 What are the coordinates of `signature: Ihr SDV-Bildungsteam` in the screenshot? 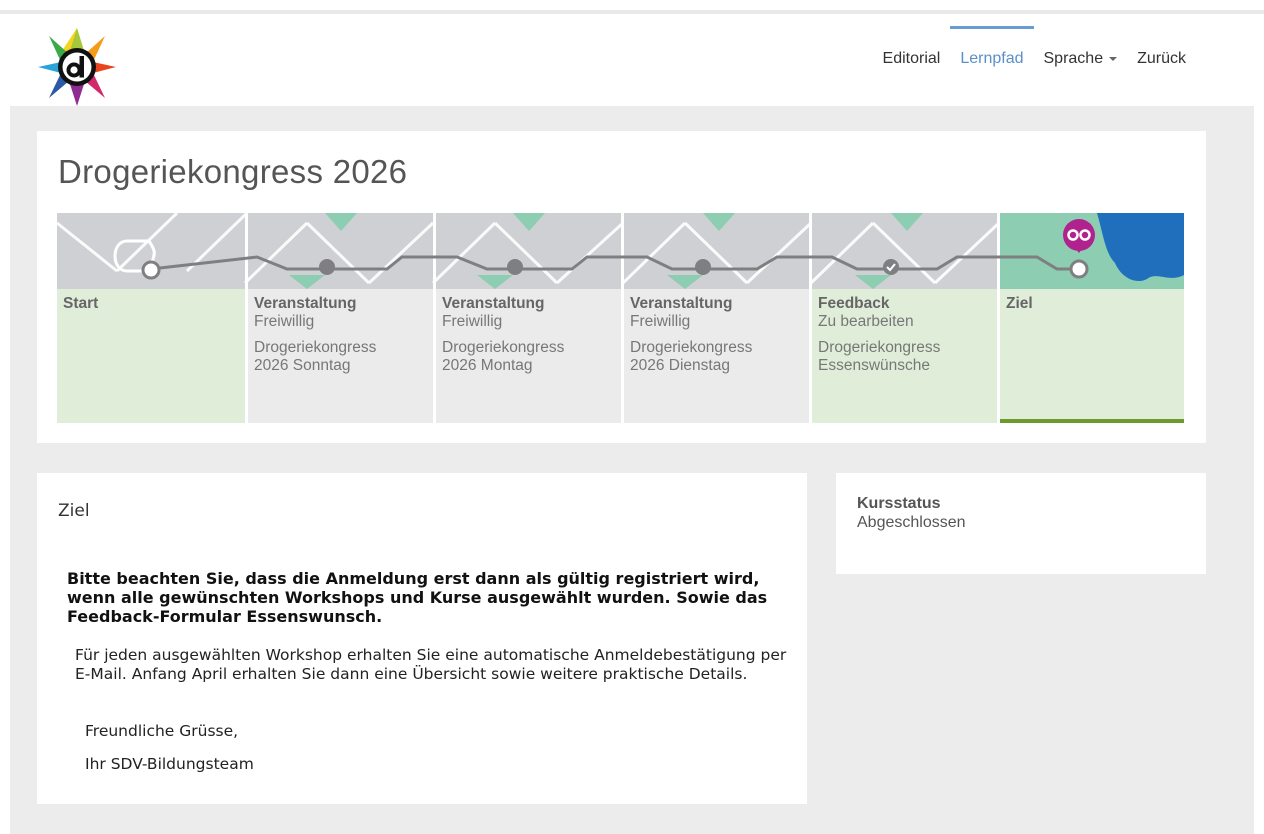 It's located at (169, 764).